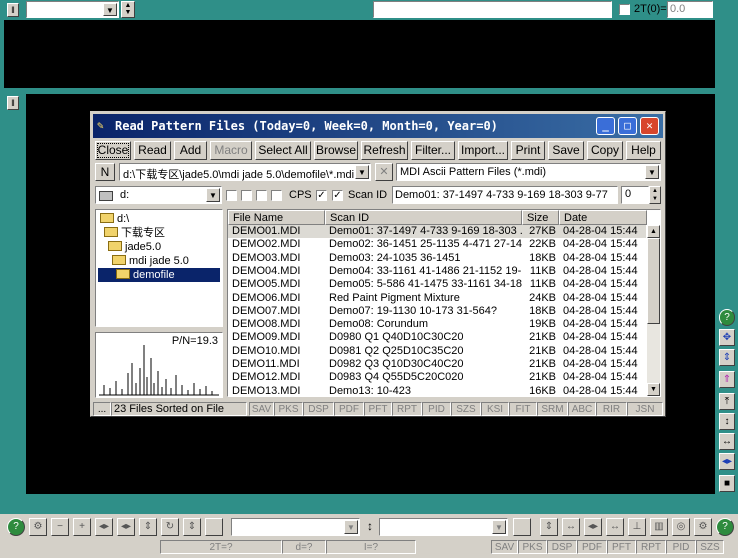  I want to click on column-size: Size, so click(540, 217).